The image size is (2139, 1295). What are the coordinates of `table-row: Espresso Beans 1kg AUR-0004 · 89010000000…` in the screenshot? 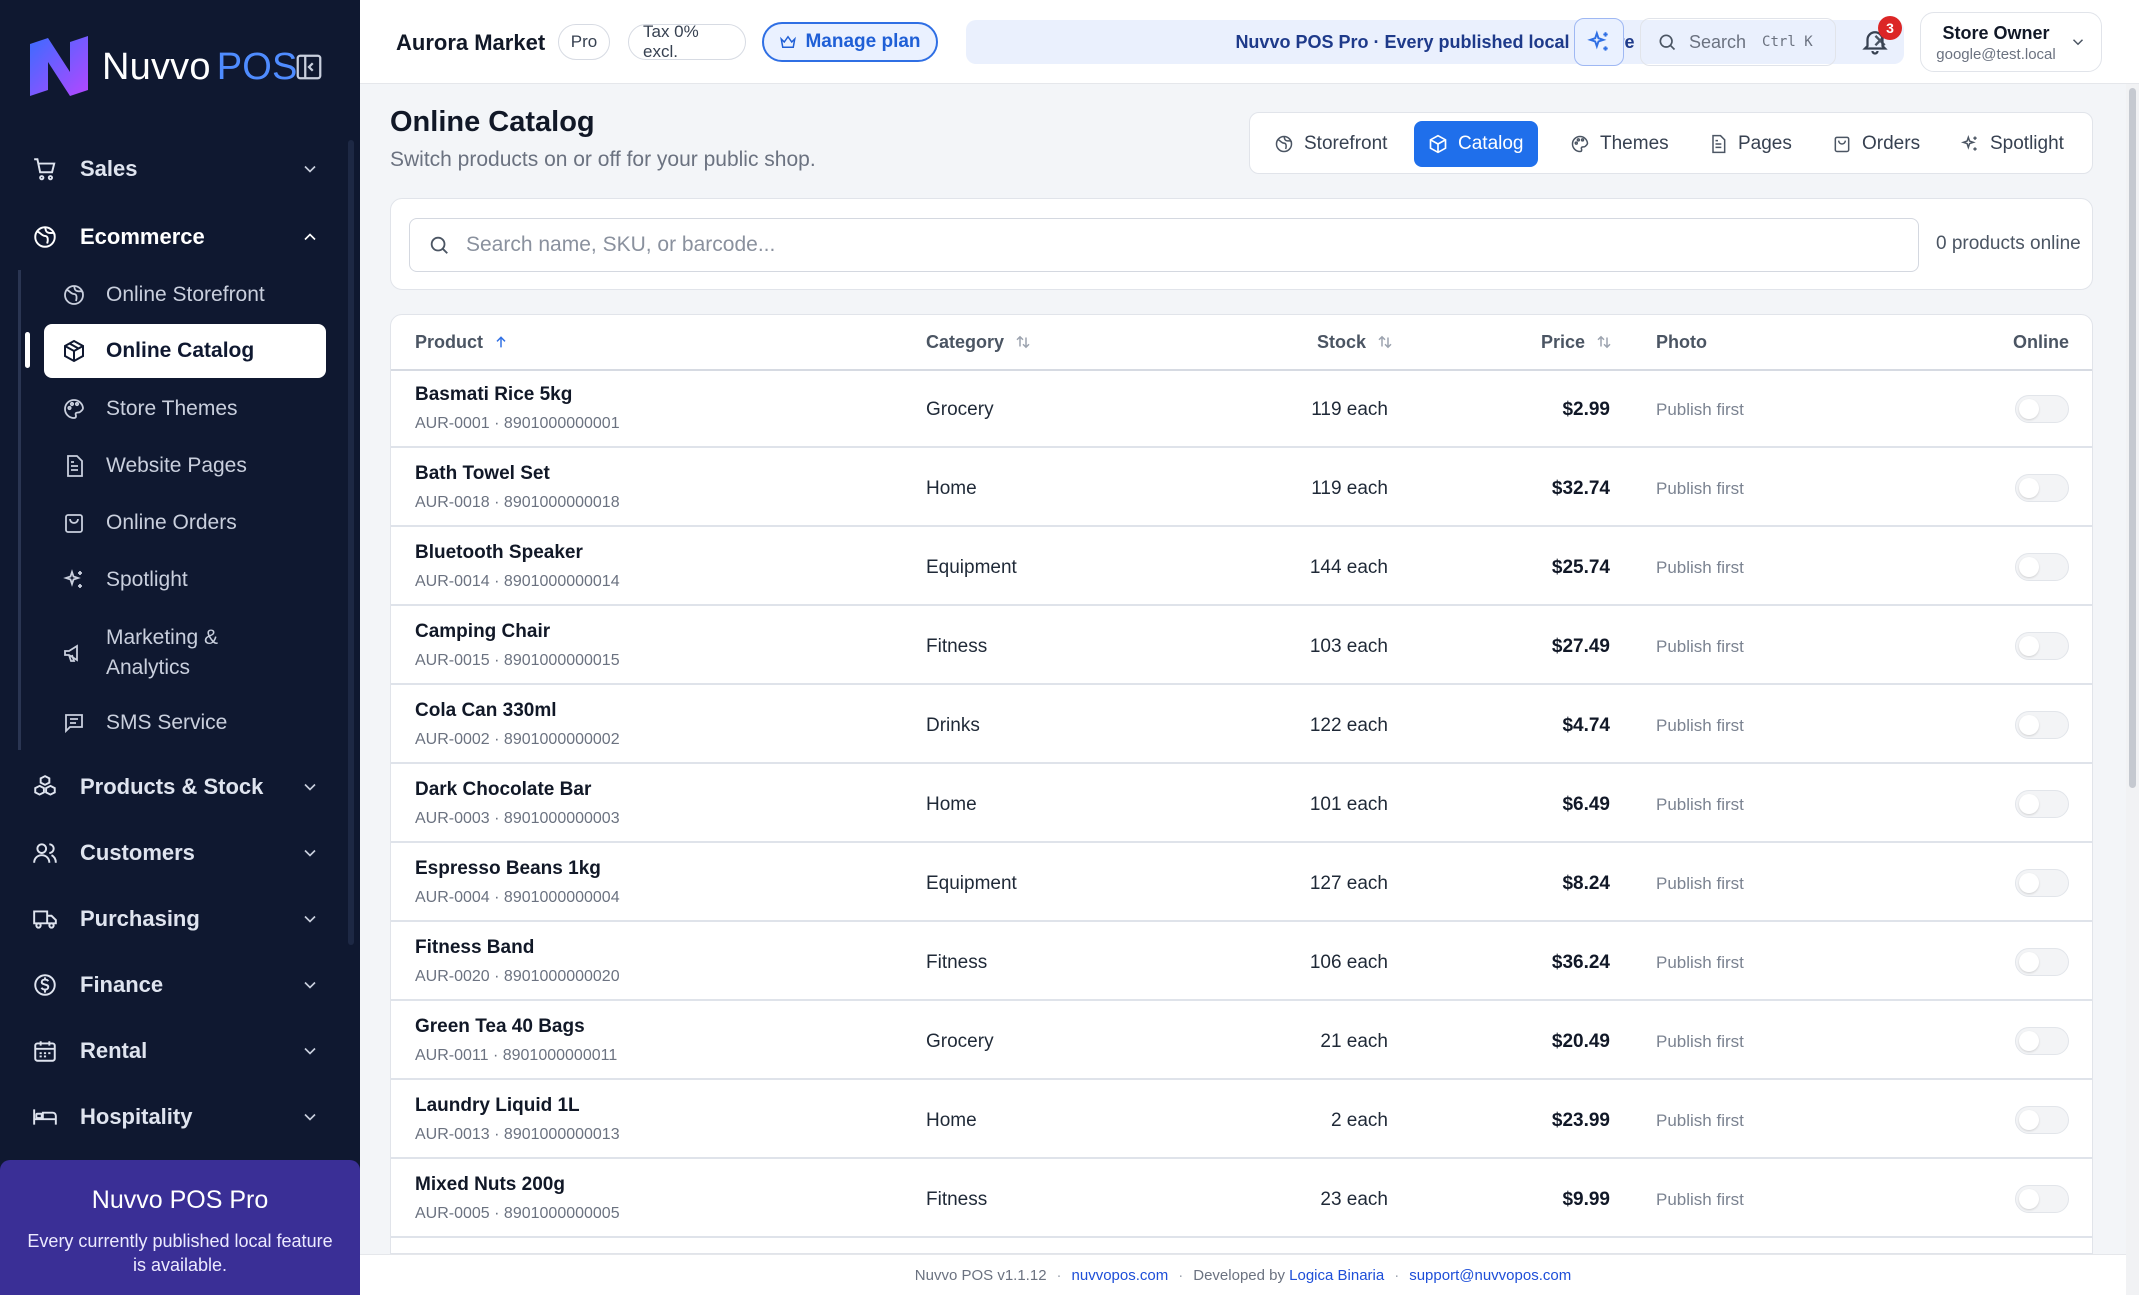 It's located at (1241, 883).